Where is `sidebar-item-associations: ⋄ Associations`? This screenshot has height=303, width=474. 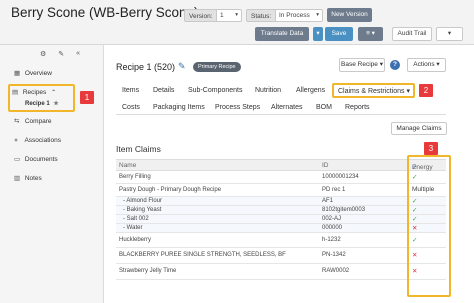 sidebar-item-associations: ⋄ Associations is located at coordinates (37, 141).